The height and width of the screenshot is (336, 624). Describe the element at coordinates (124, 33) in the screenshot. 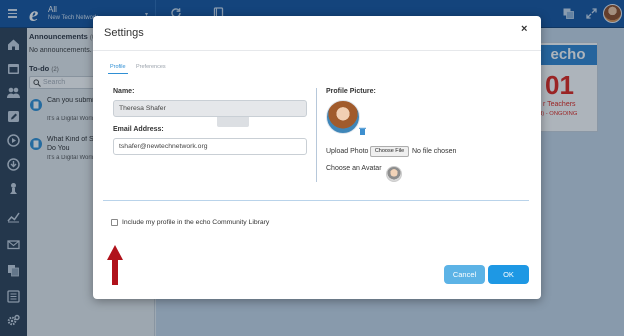

I see `modal-title: Settings` at that location.